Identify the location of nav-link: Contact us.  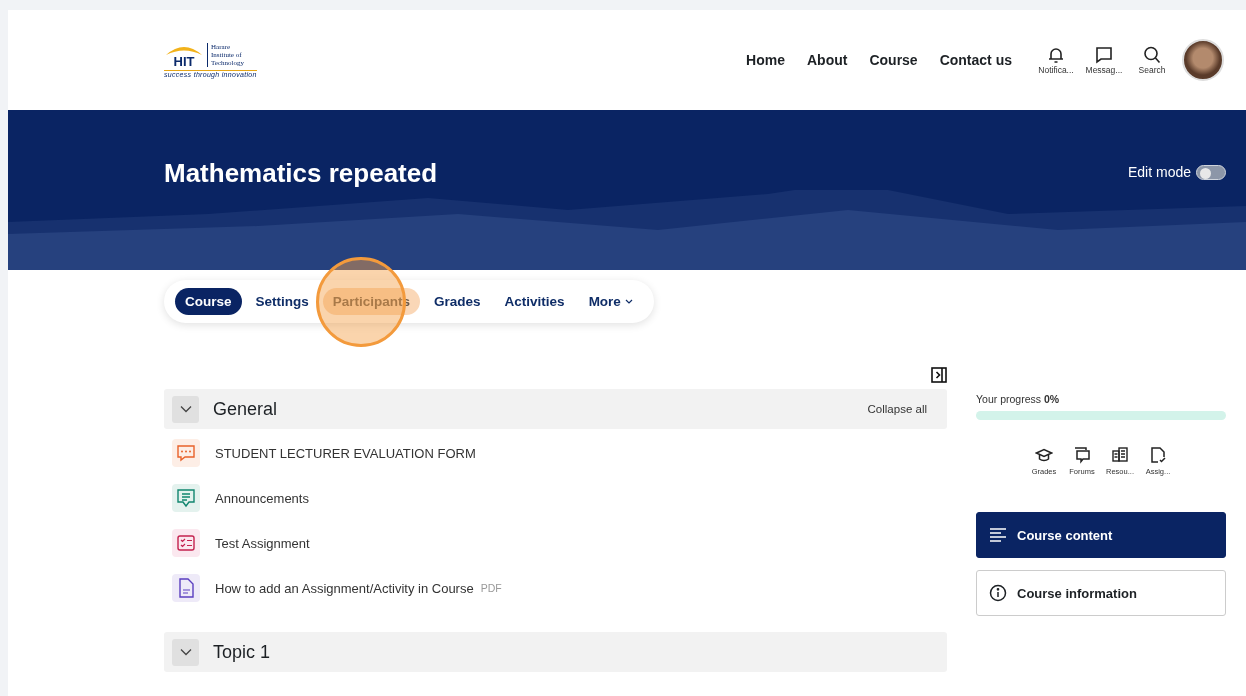
(975, 60).